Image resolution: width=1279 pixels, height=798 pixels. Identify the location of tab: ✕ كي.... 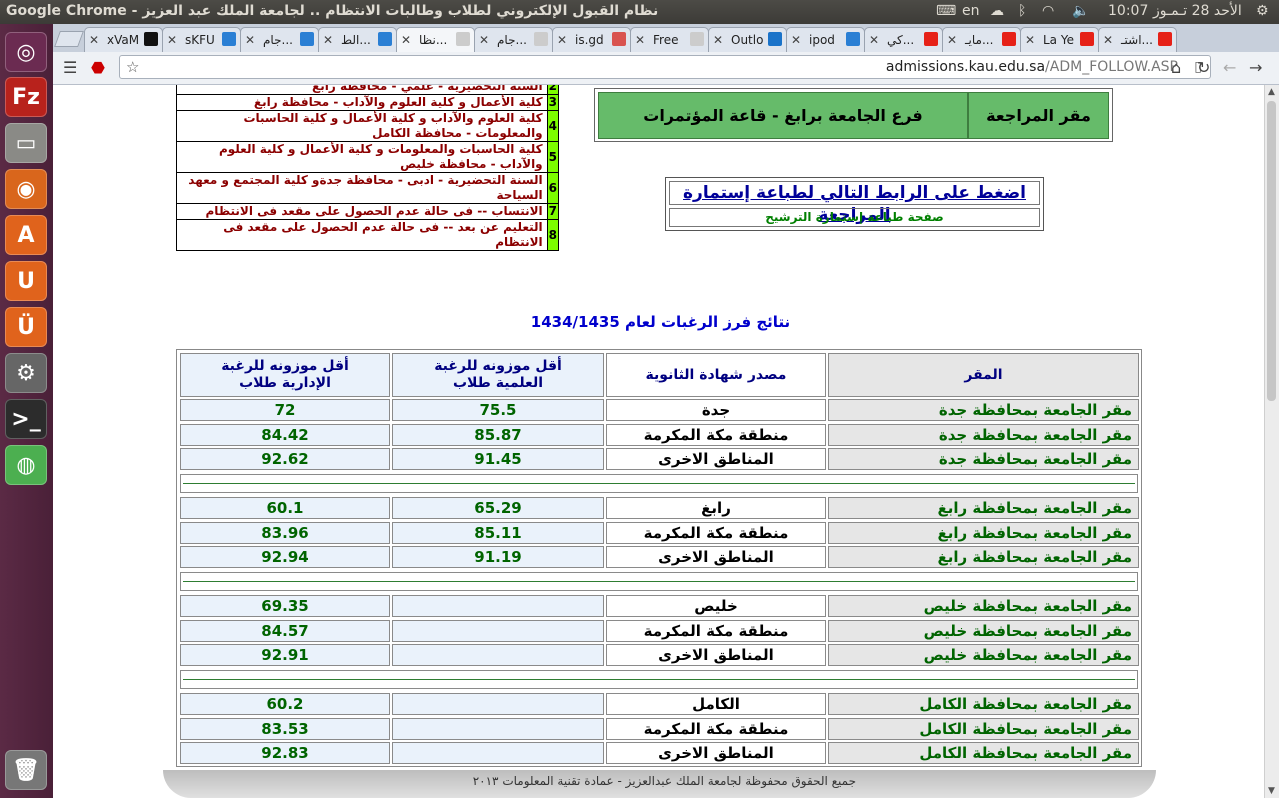
(903, 39).